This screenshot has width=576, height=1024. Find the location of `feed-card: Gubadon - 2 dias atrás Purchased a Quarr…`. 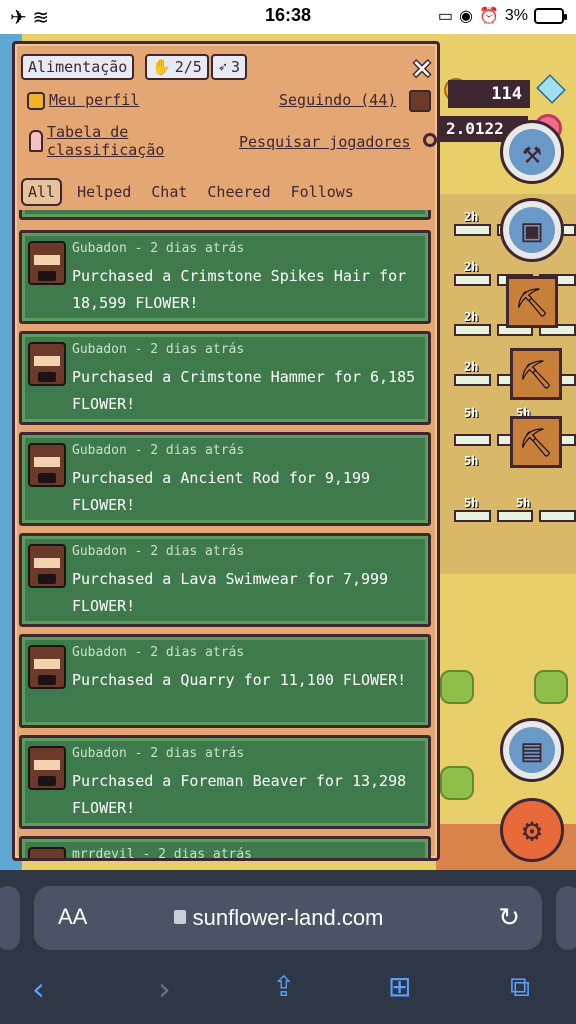

feed-card: Gubadon - 2 dias atrás Purchased a Quarr… is located at coordinates (225, 681).